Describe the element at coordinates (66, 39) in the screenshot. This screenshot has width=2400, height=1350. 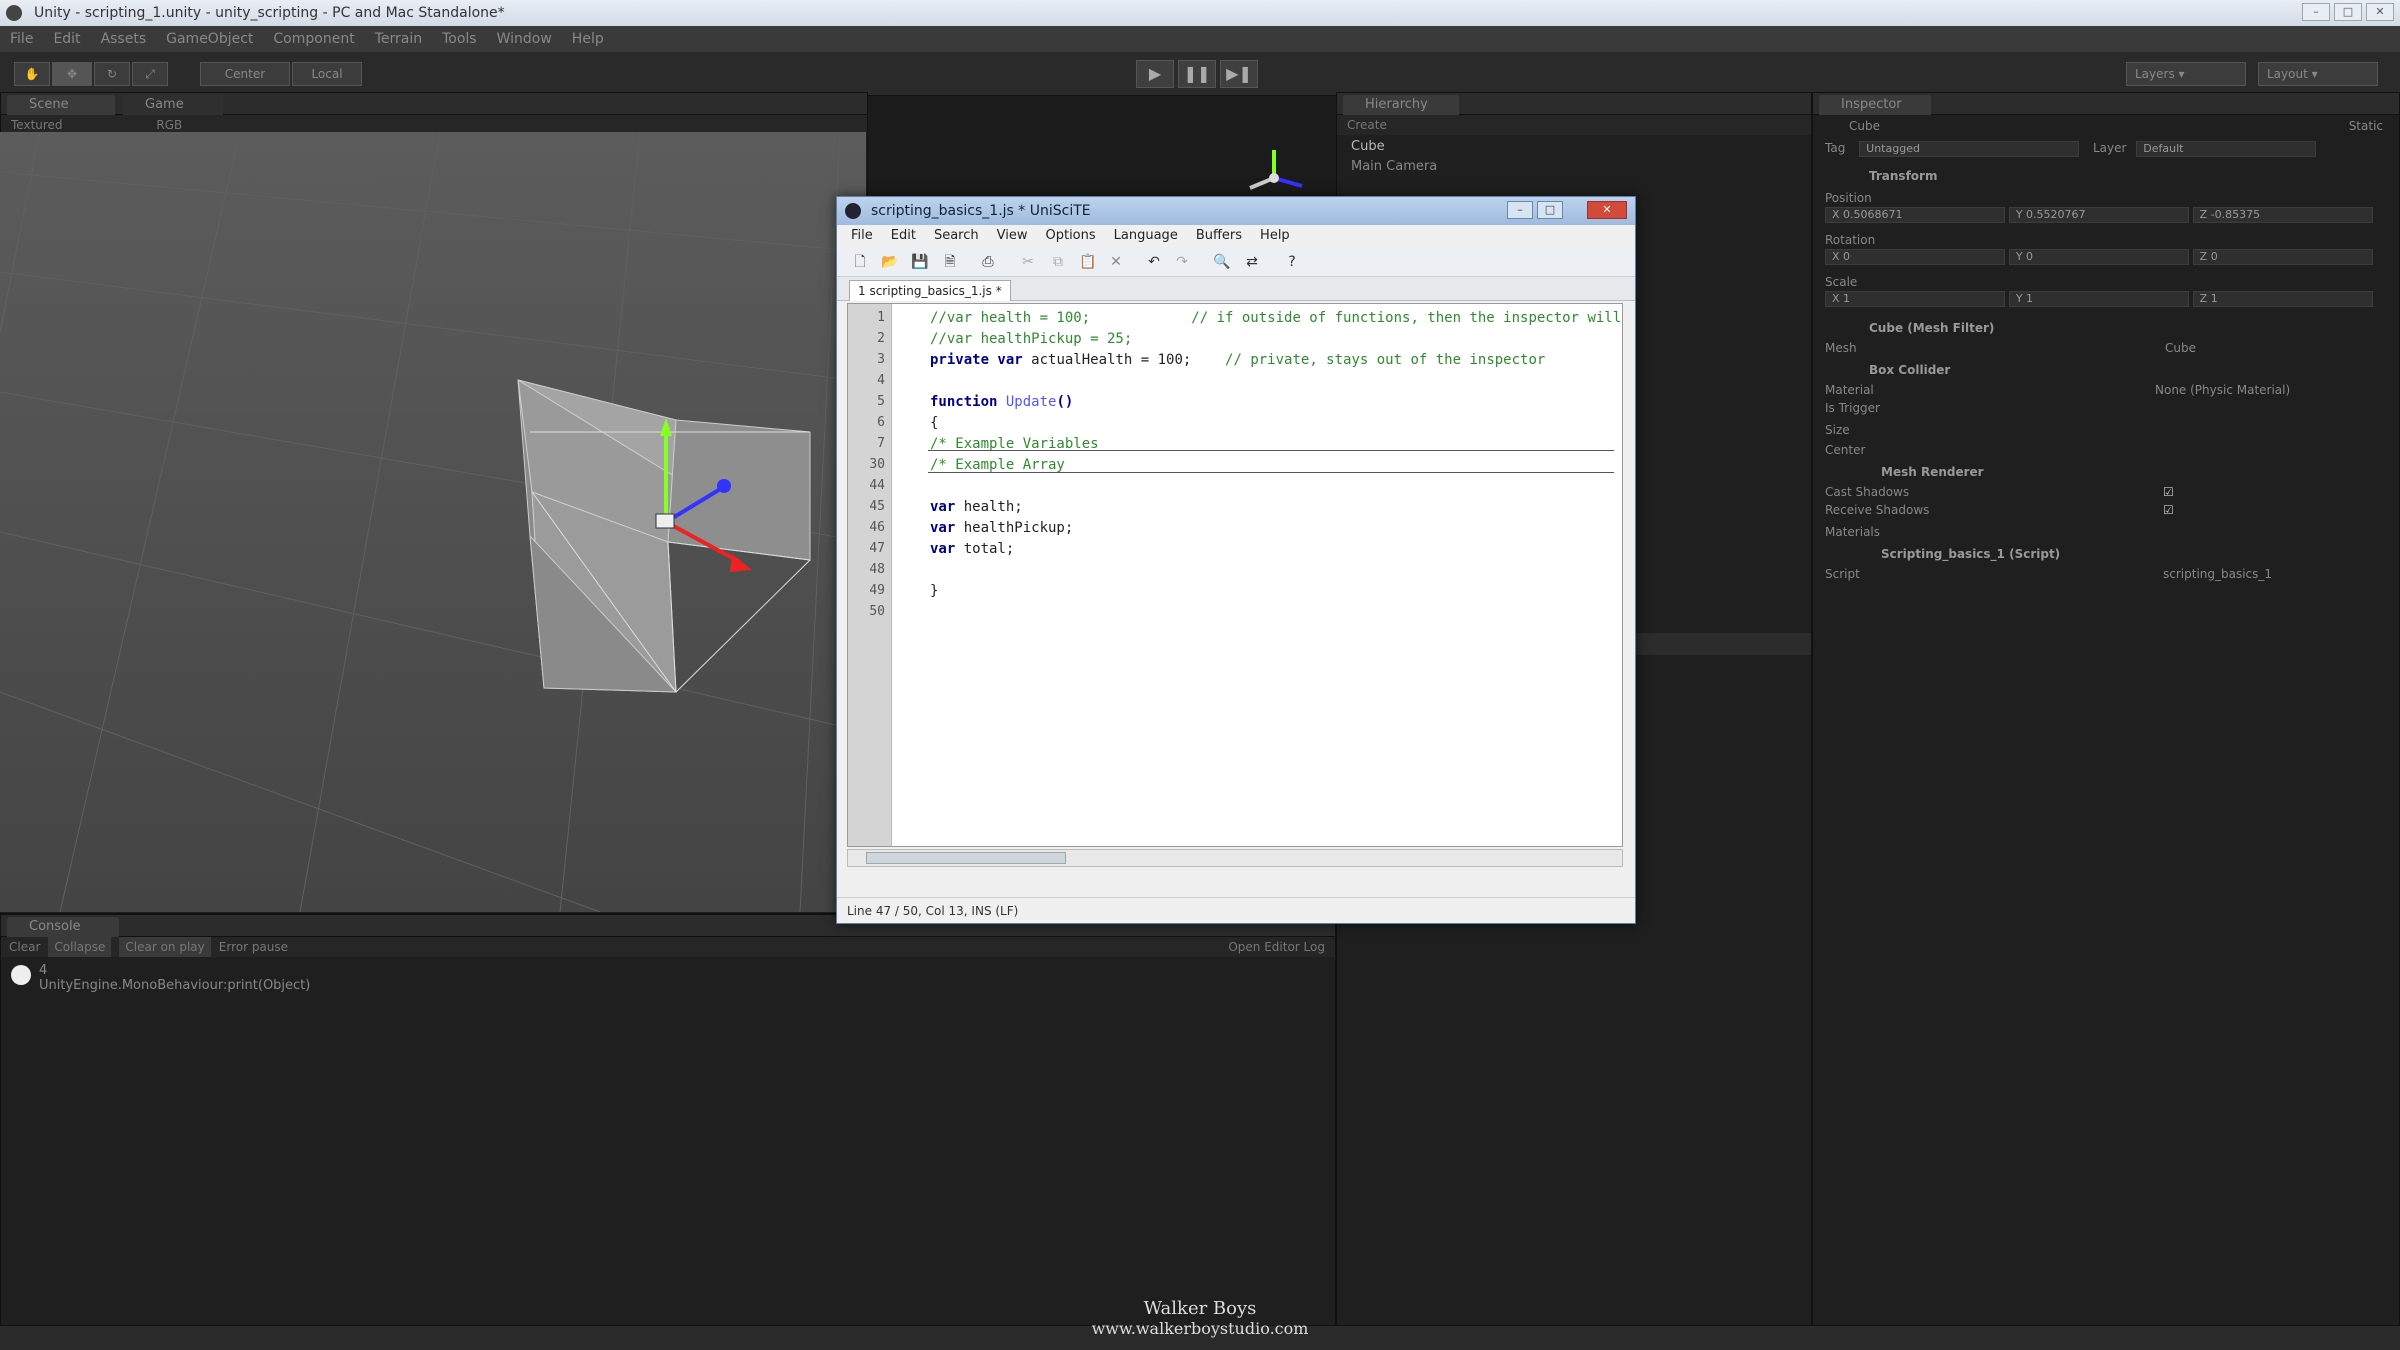
I see `menu-edit: Edit` at that location.